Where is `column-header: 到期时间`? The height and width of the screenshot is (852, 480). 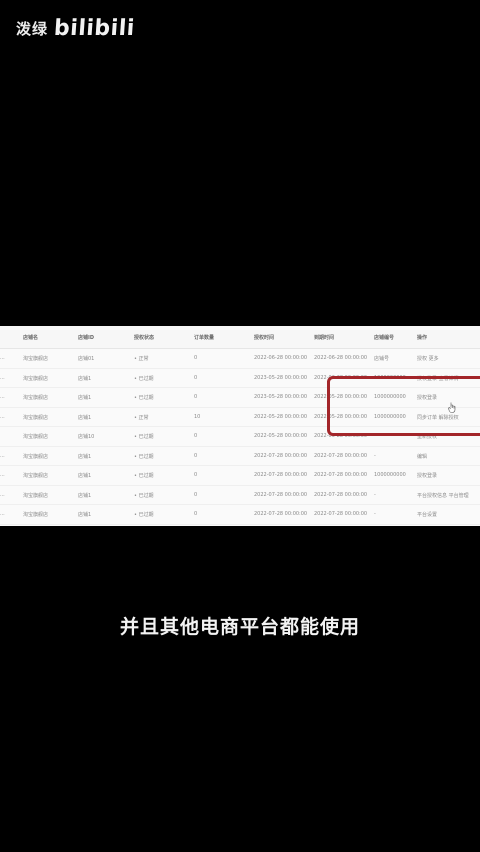 column-header: 到期时间 is located at coordinates (324, 337).